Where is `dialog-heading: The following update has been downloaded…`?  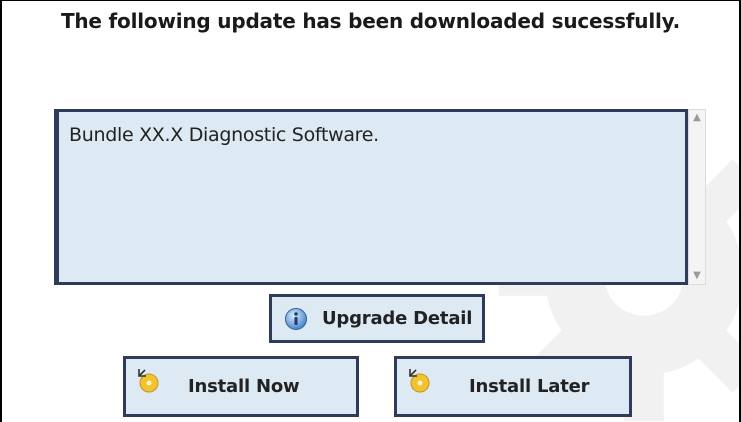
dialog-heading: The following update has been downloaded… is located at coordinates (370, 21).